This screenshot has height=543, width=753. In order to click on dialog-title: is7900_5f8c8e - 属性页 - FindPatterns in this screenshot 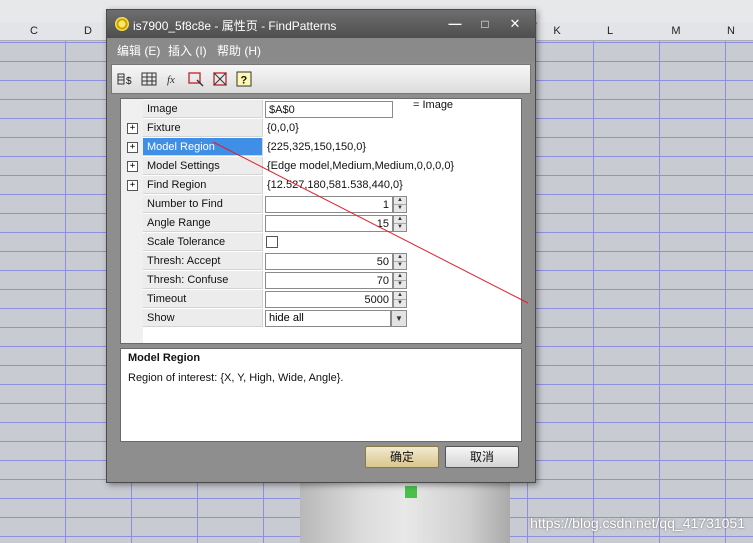, I will do `click(235, 26)`.